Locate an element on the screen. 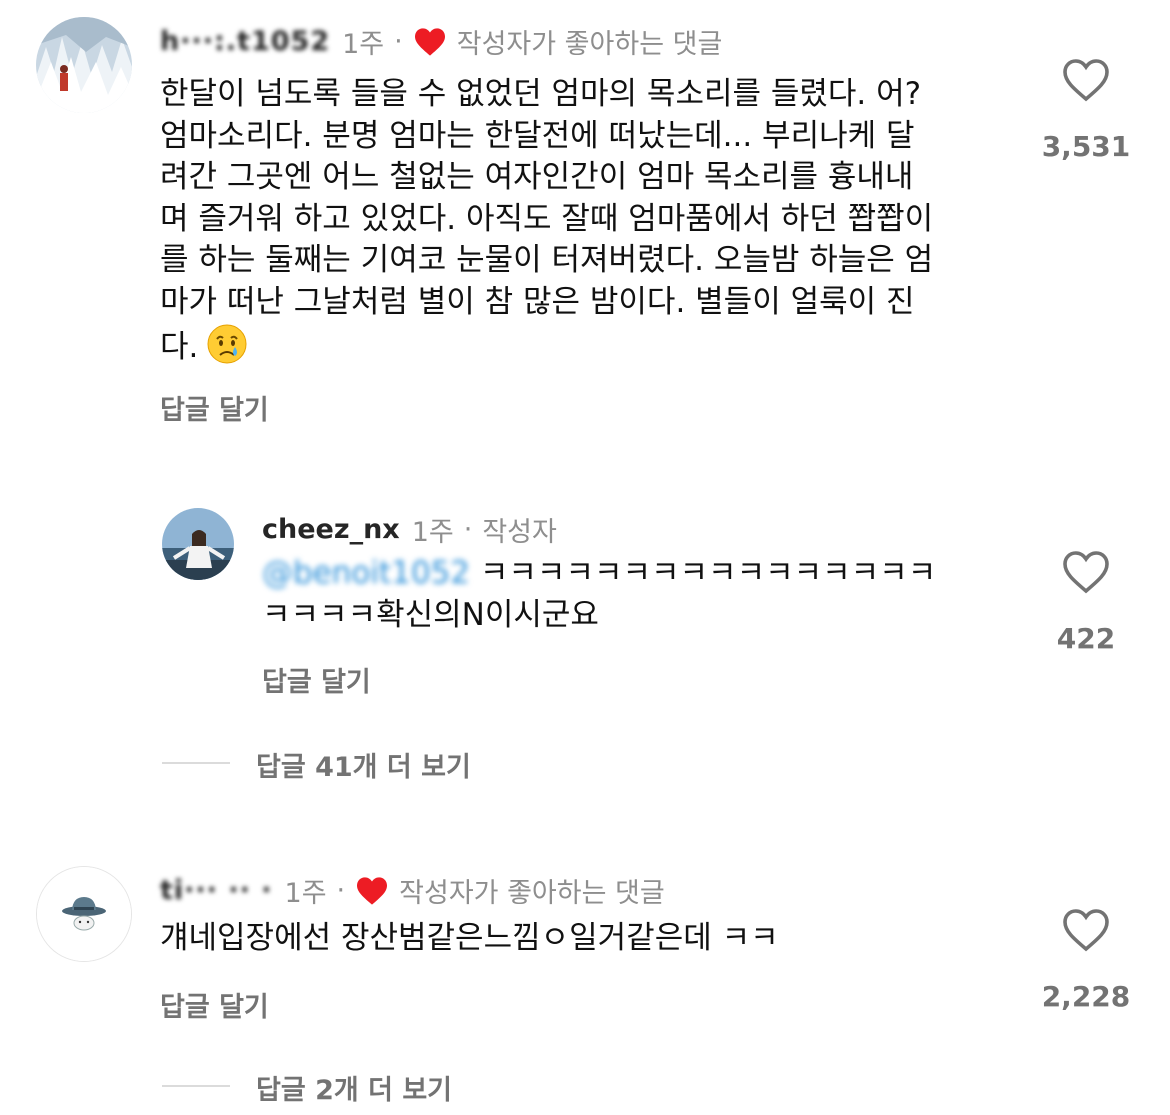  view-more-replies-button: 답글 41개 더 보기 is located at coordinates (363, 764).